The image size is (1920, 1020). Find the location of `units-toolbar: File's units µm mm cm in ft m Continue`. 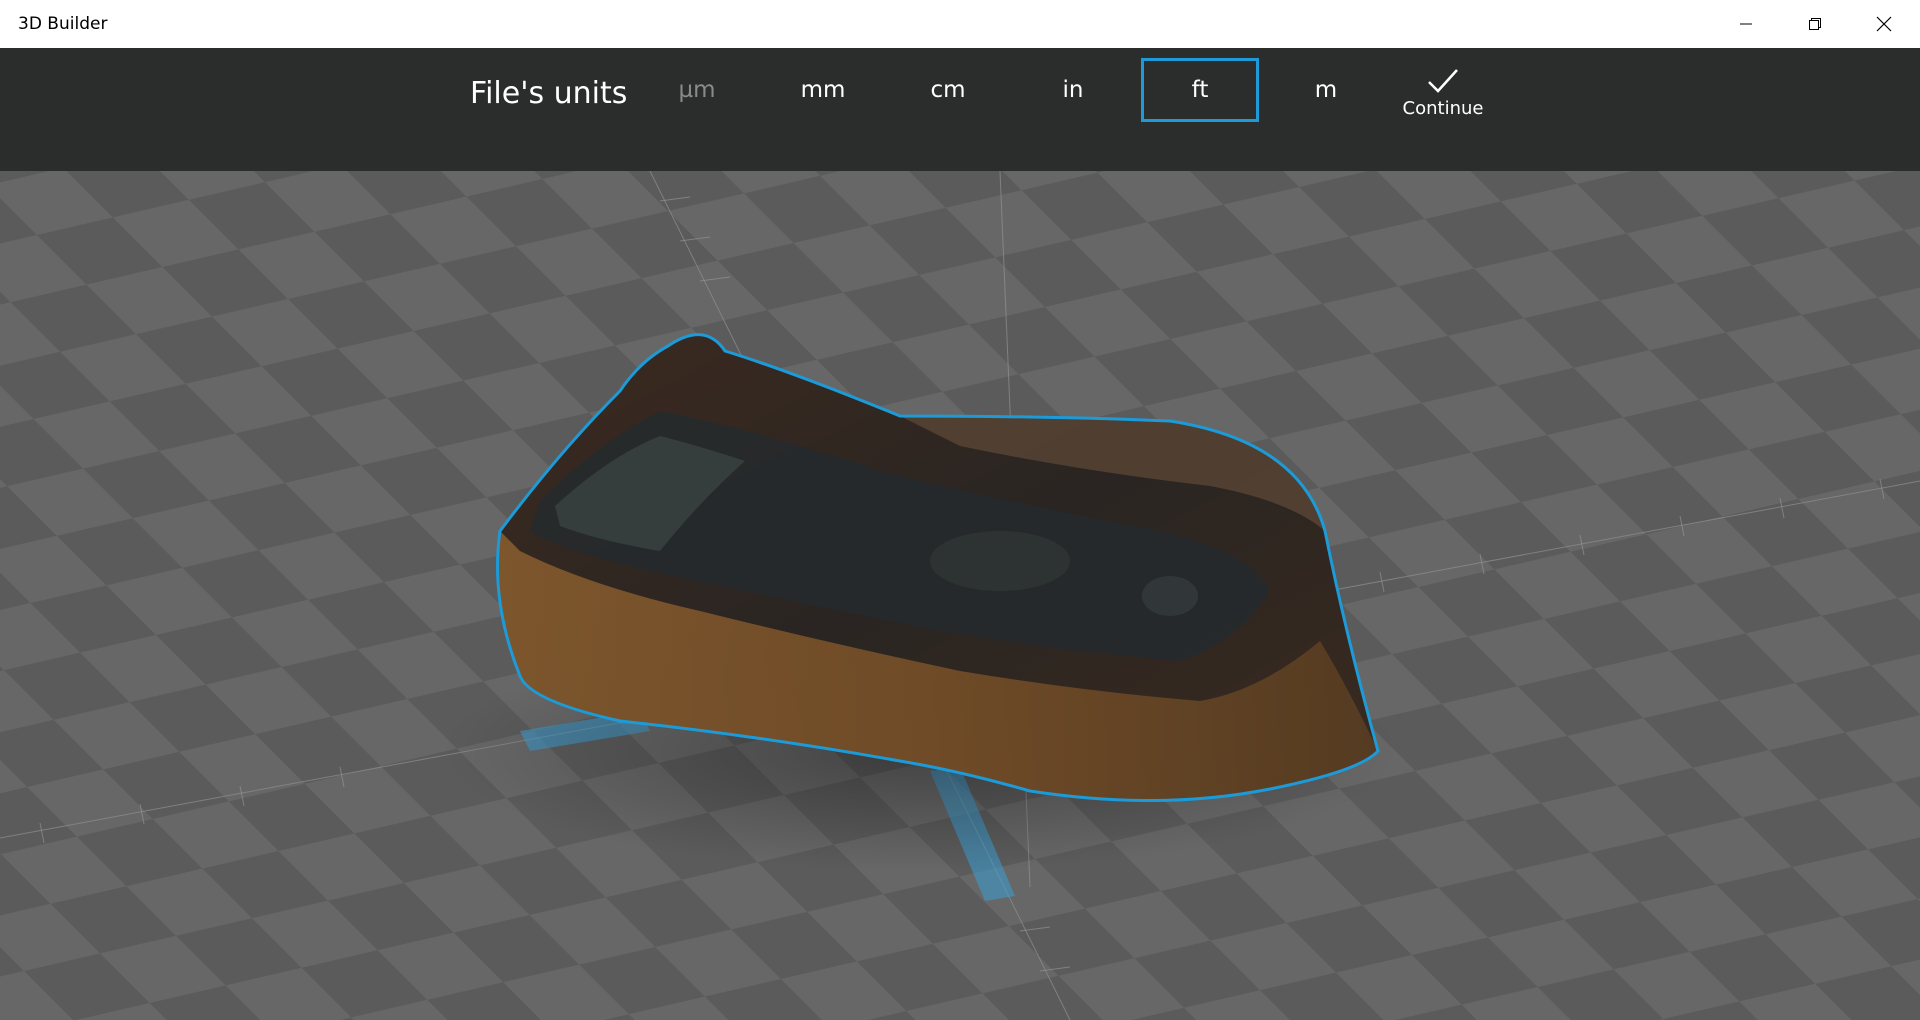

units-toolbar: File's units µm mm cm in ft m Continue is located at coordinates (960, 109).